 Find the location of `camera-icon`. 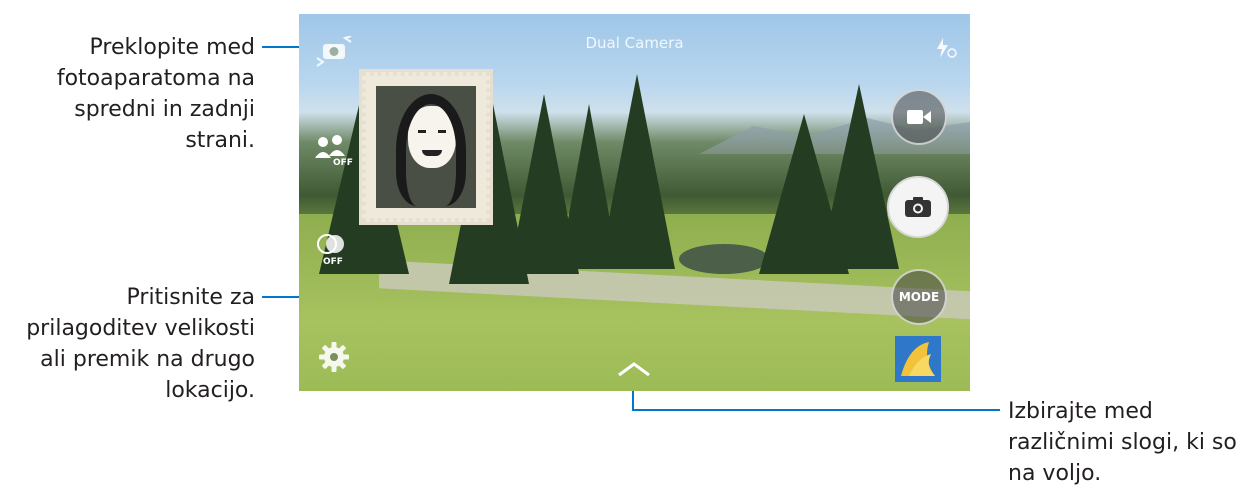

camera-icon is located at coordinates (918, 207).